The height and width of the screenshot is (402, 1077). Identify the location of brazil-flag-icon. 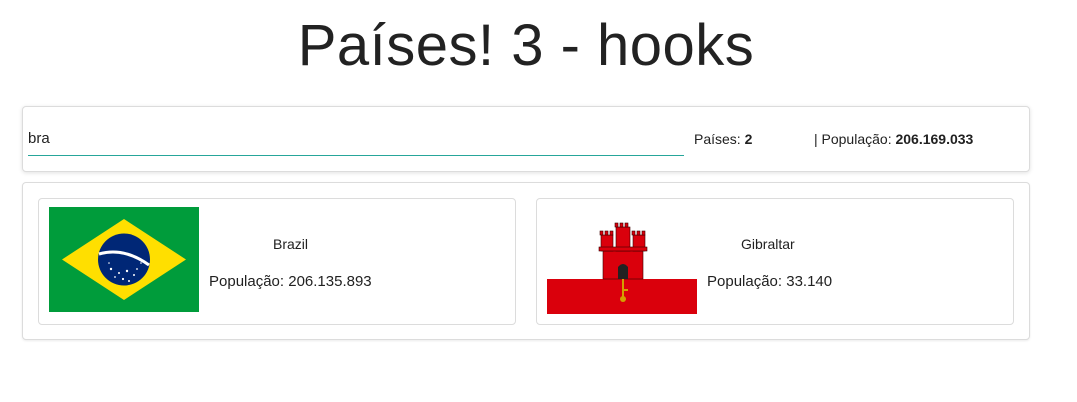
(124, 259).